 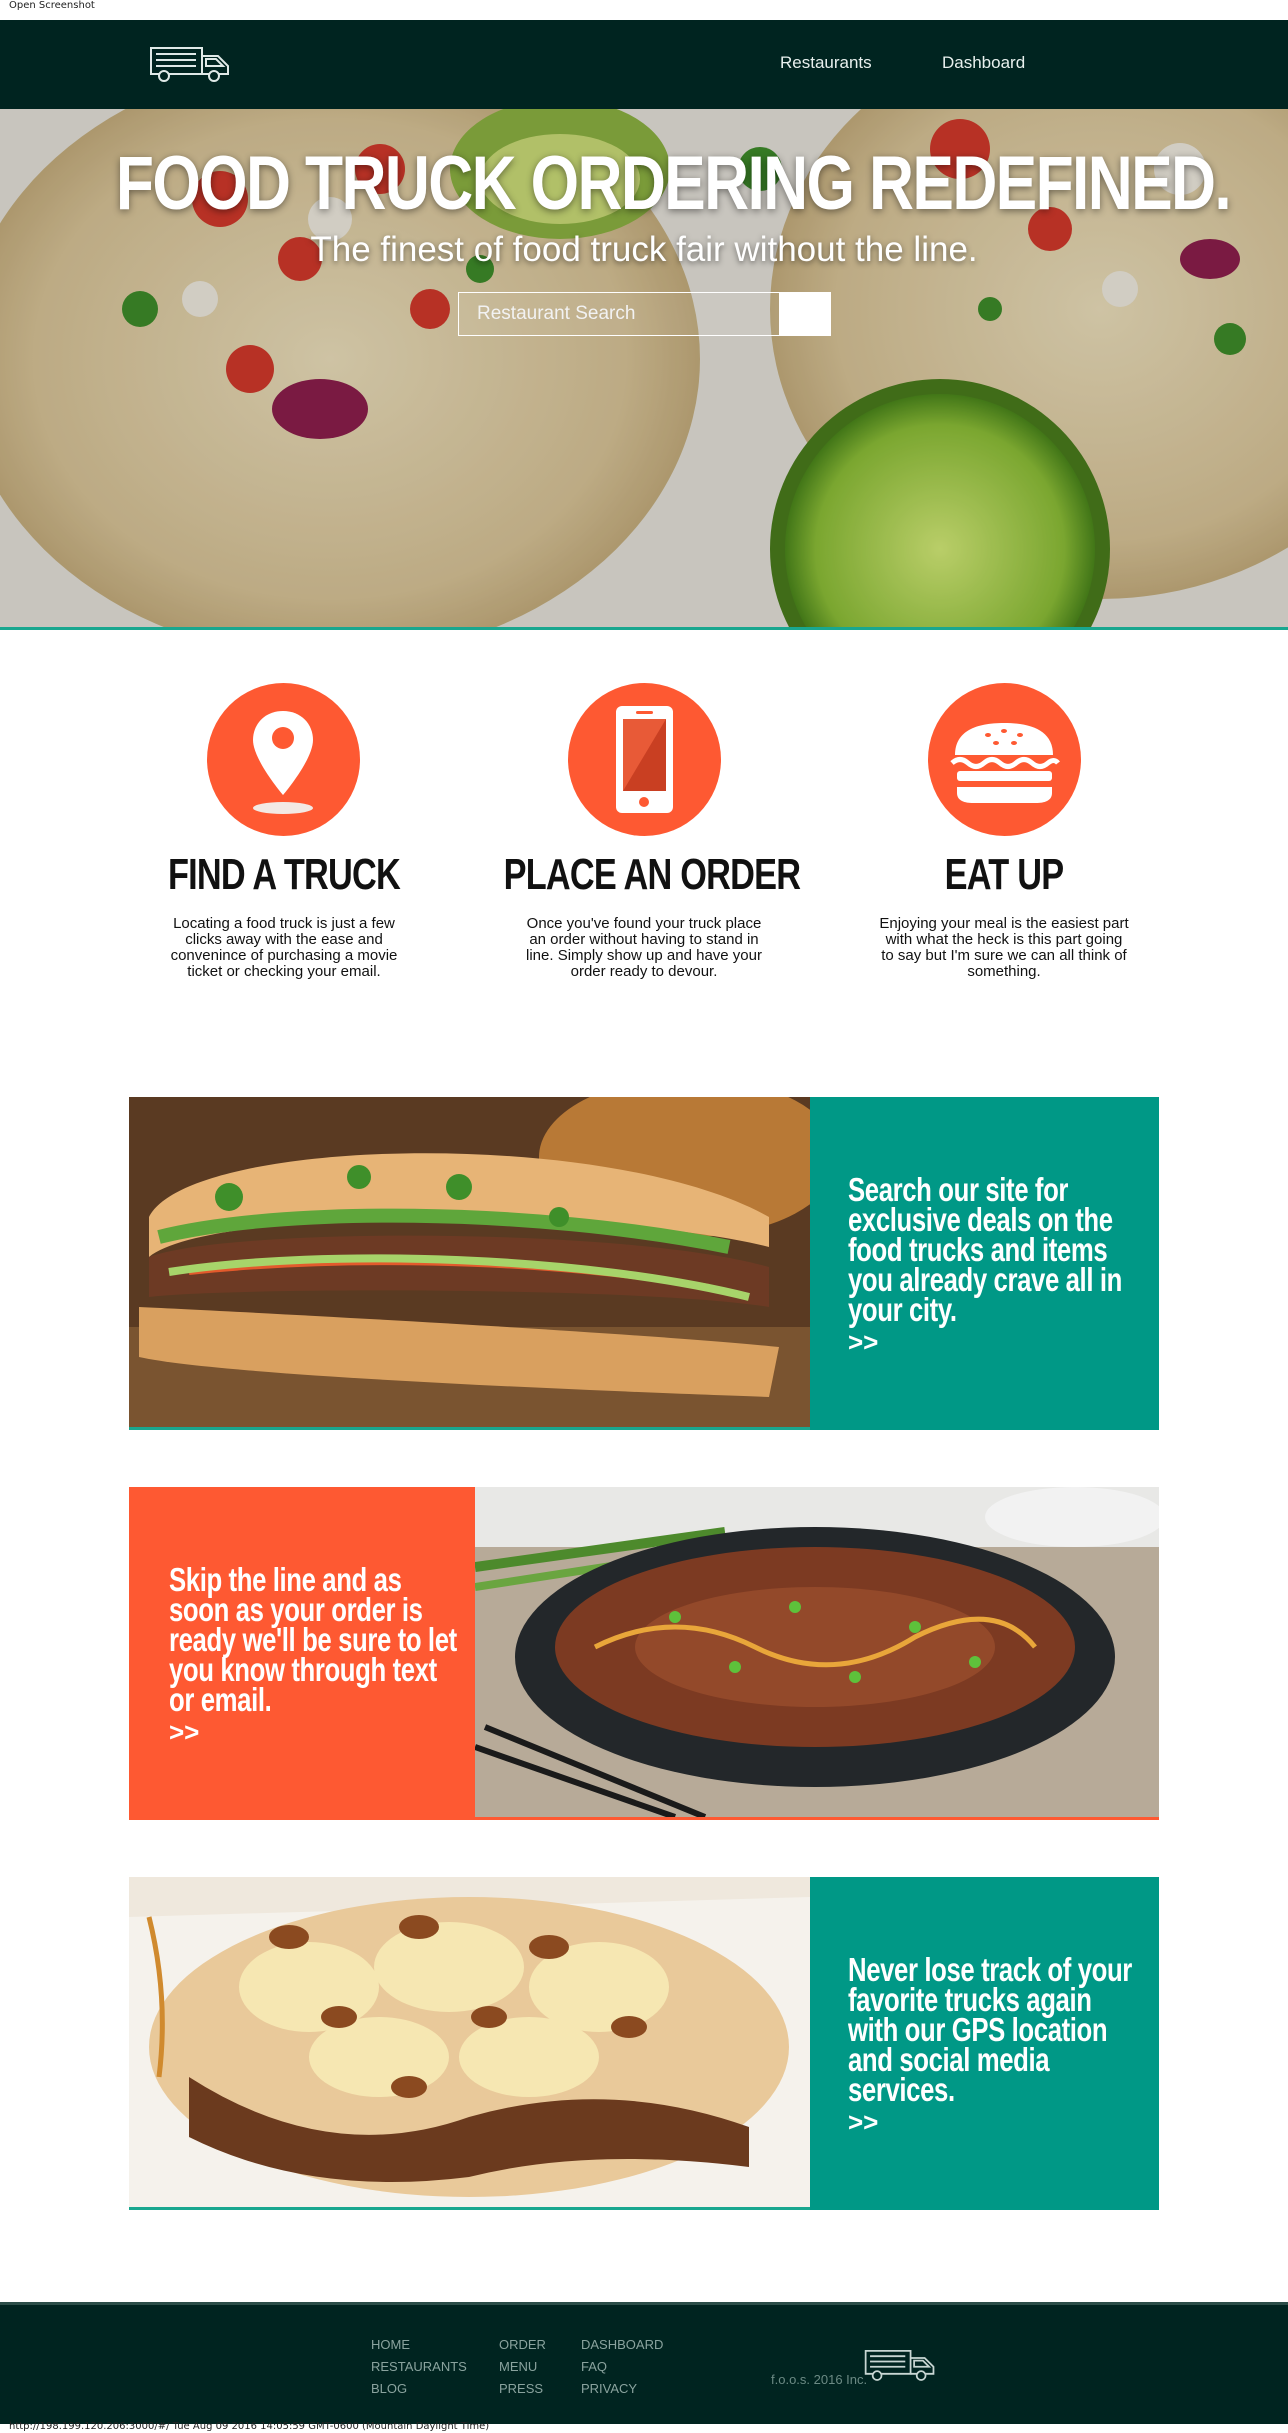 I want to click on waffle-image, so click(x=469, y=2042).